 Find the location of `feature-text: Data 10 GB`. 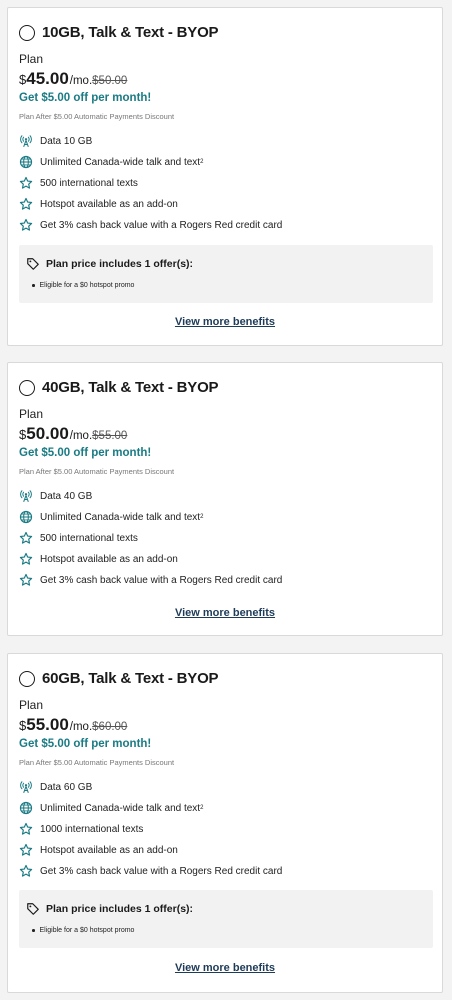

feature-text: Data 10 GB is located at coordinates (66, 141).